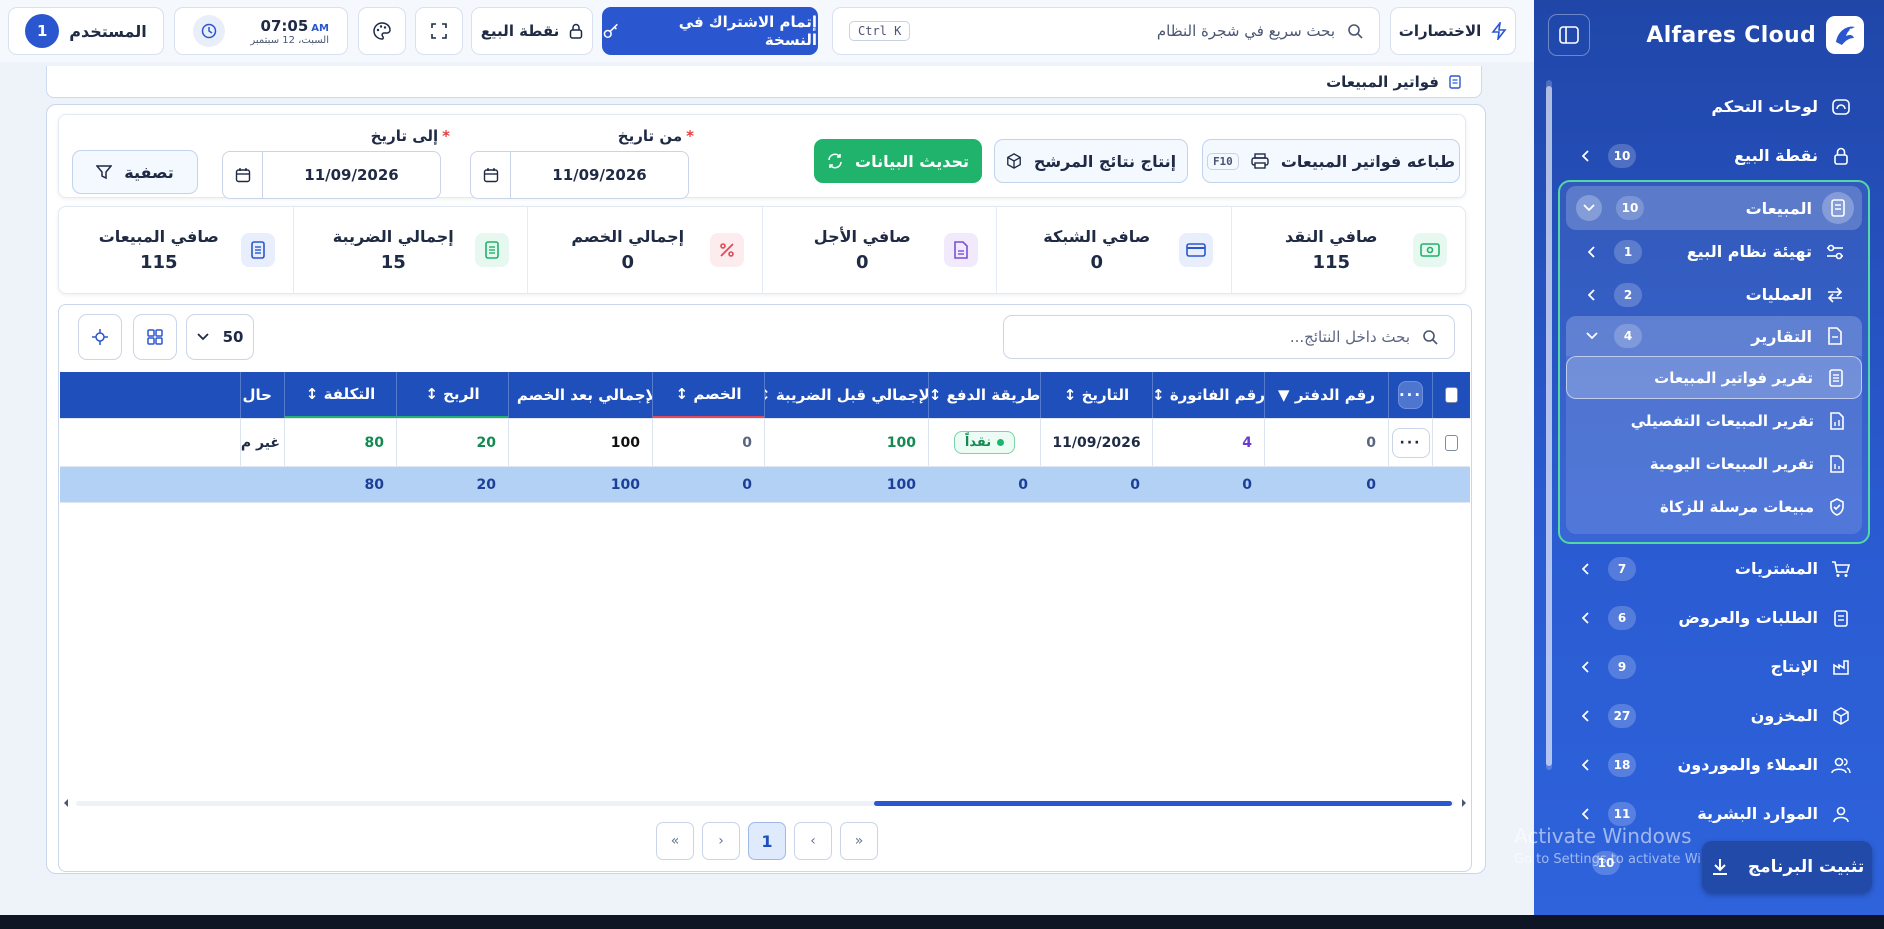  I want to click on sidebar-item-sales: المبيعات 10, so click(1714, 208).